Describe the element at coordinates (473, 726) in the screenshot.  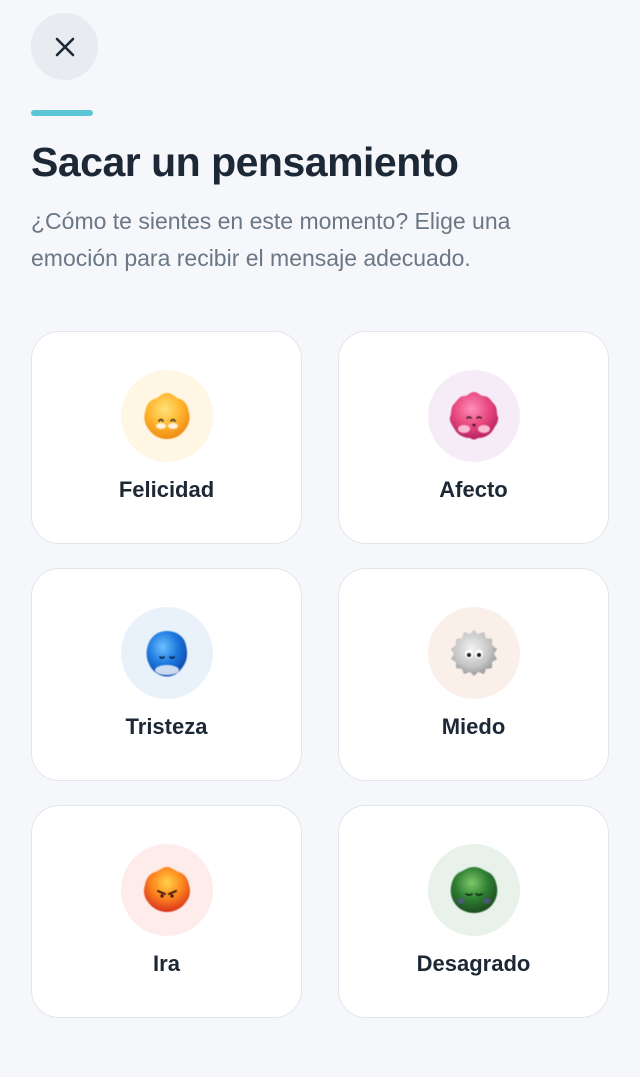
I see `emotion-label: Miedo` at that location.